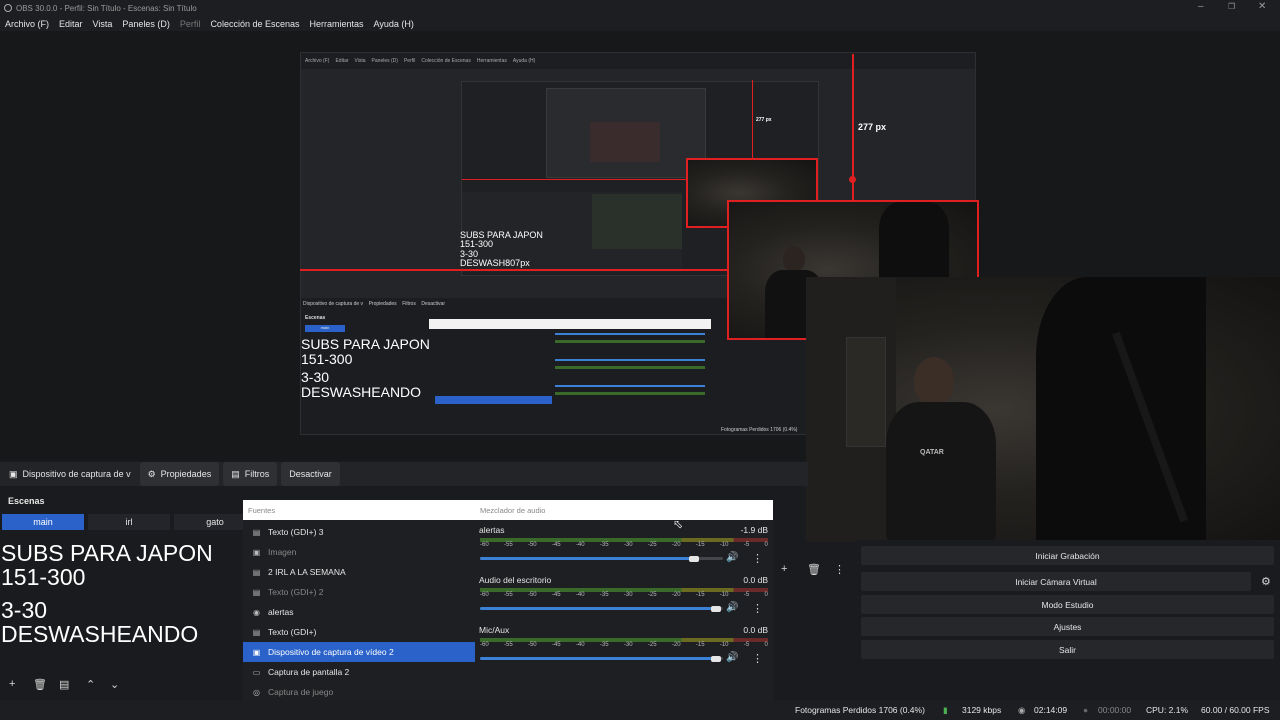 This screenshot has width=1280, height=720. What do you see at coordinates (1067, 626) in the screenshot?
I see `settings-button: Ajustes` at bounding box center [1067, 626].